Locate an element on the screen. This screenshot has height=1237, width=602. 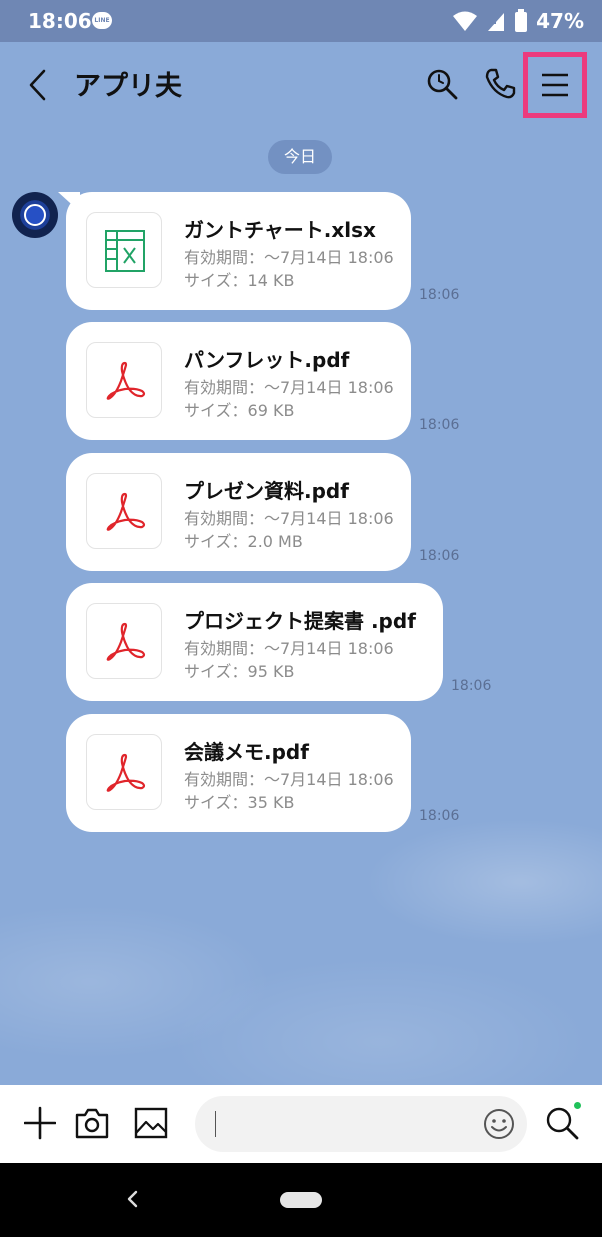
battery-icon is located at coordinates (521, 20).